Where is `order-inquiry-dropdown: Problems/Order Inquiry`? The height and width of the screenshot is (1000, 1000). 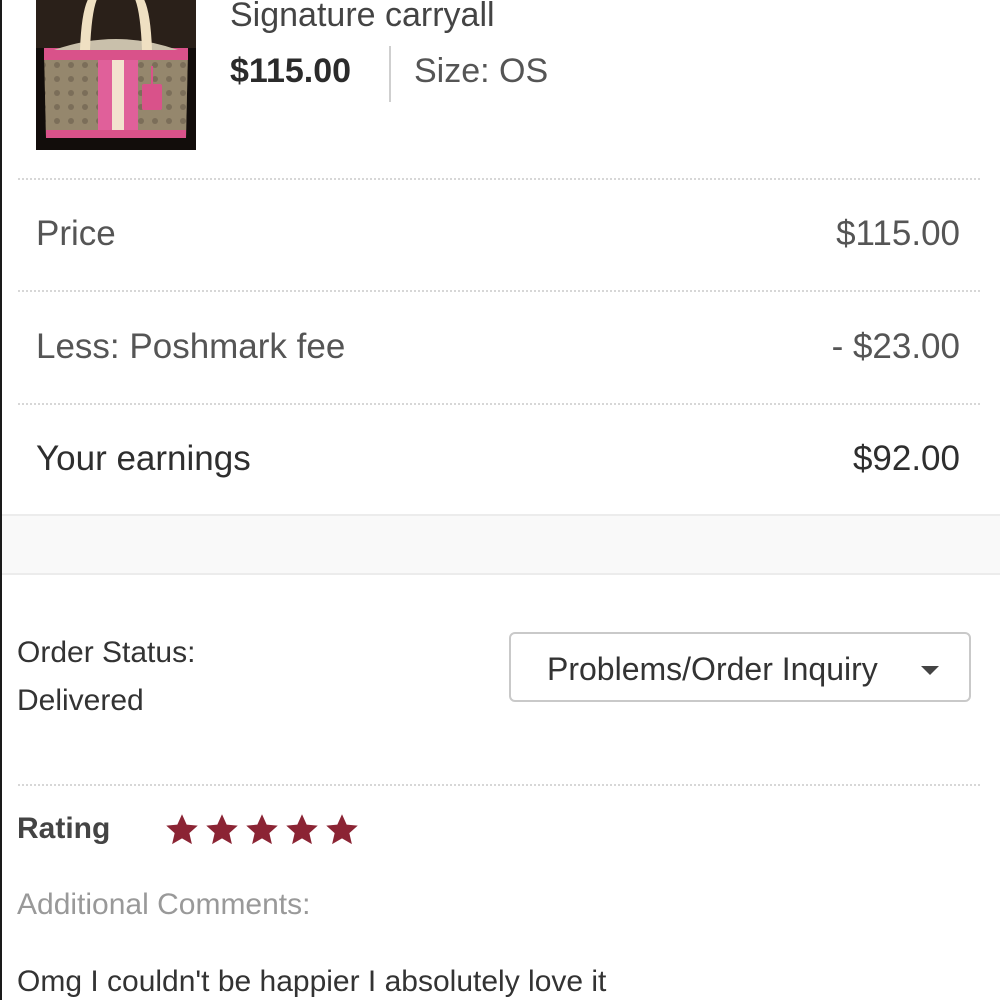 order-inquiry-dropdown: Problems/Order Inquiry is located at coordinates (740, 667).